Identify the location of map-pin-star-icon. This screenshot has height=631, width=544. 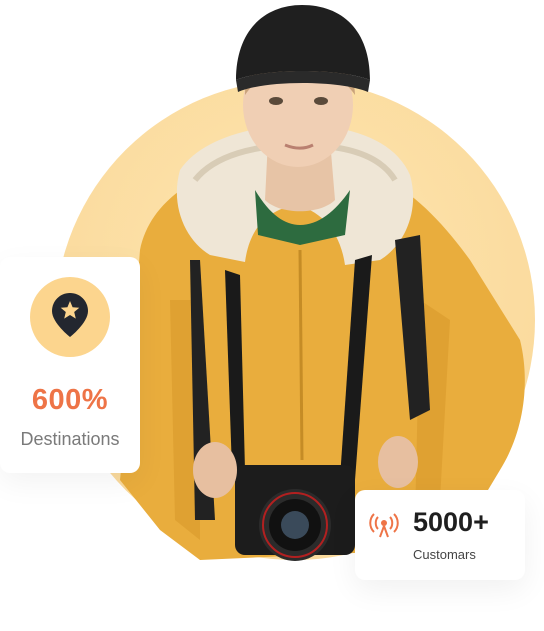
(70, 317).